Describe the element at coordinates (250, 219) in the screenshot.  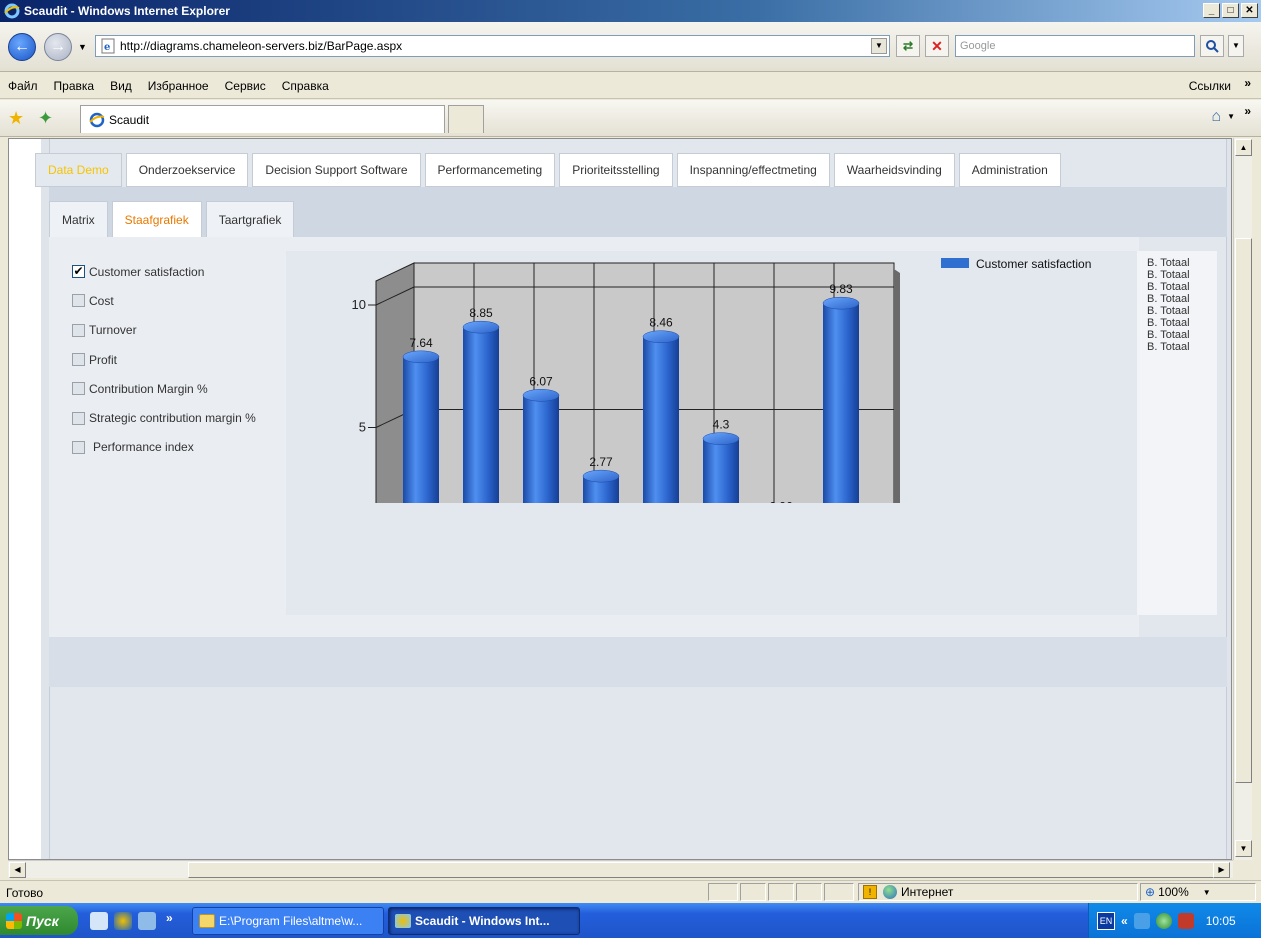
I see `subtab-taartgrafiek: Taartgrafiek` at that location.